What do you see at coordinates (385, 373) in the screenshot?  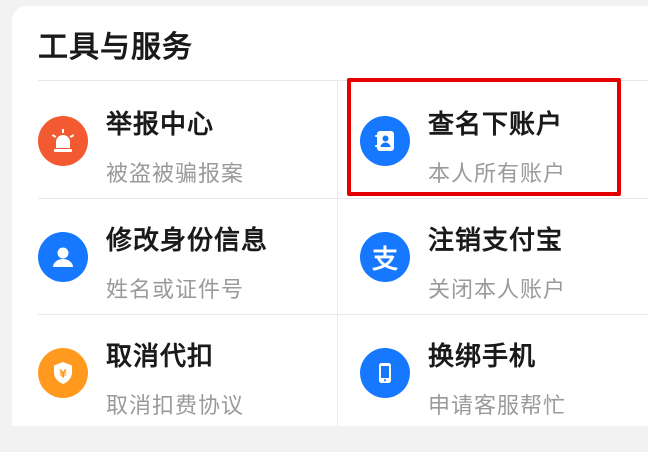 I see `mobile-phone-icon` at bounding box center [385, 373].